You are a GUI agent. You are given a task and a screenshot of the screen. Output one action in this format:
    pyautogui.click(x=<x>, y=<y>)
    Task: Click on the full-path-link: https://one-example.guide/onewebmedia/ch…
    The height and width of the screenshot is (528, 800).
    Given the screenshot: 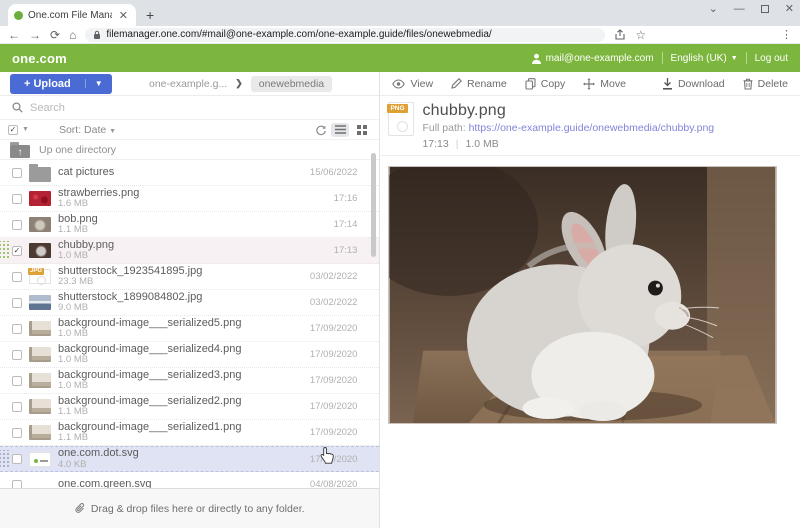 What is the action you would take?
    pyautogui.click(x=592, y=128)
    